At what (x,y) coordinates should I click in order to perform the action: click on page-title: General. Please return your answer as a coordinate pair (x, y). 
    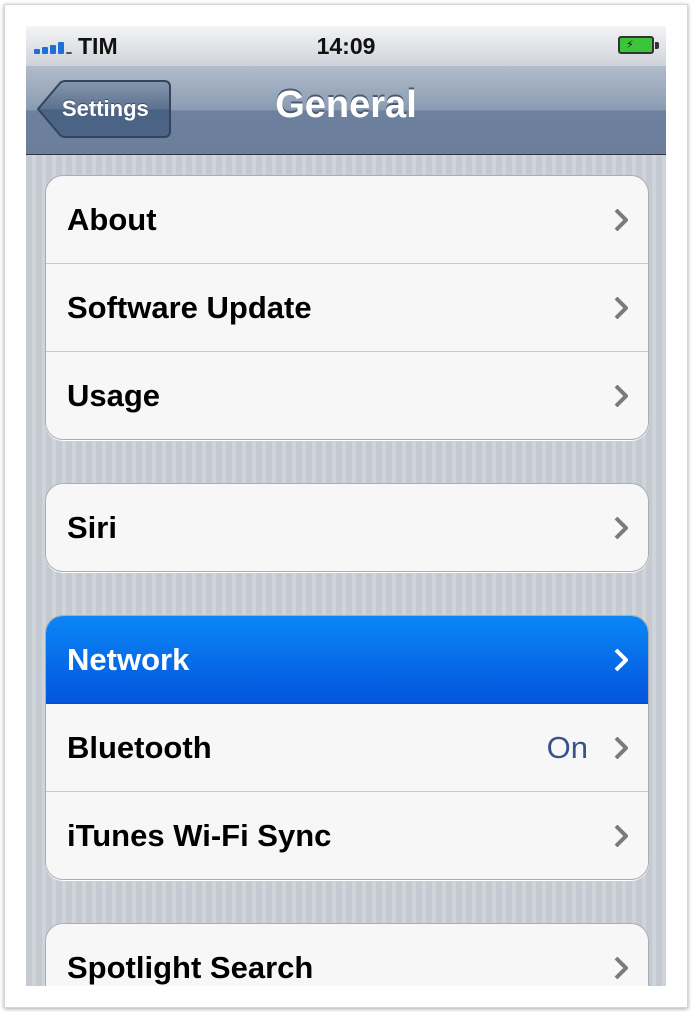
    Looking at the image, I should click on (346, 105).